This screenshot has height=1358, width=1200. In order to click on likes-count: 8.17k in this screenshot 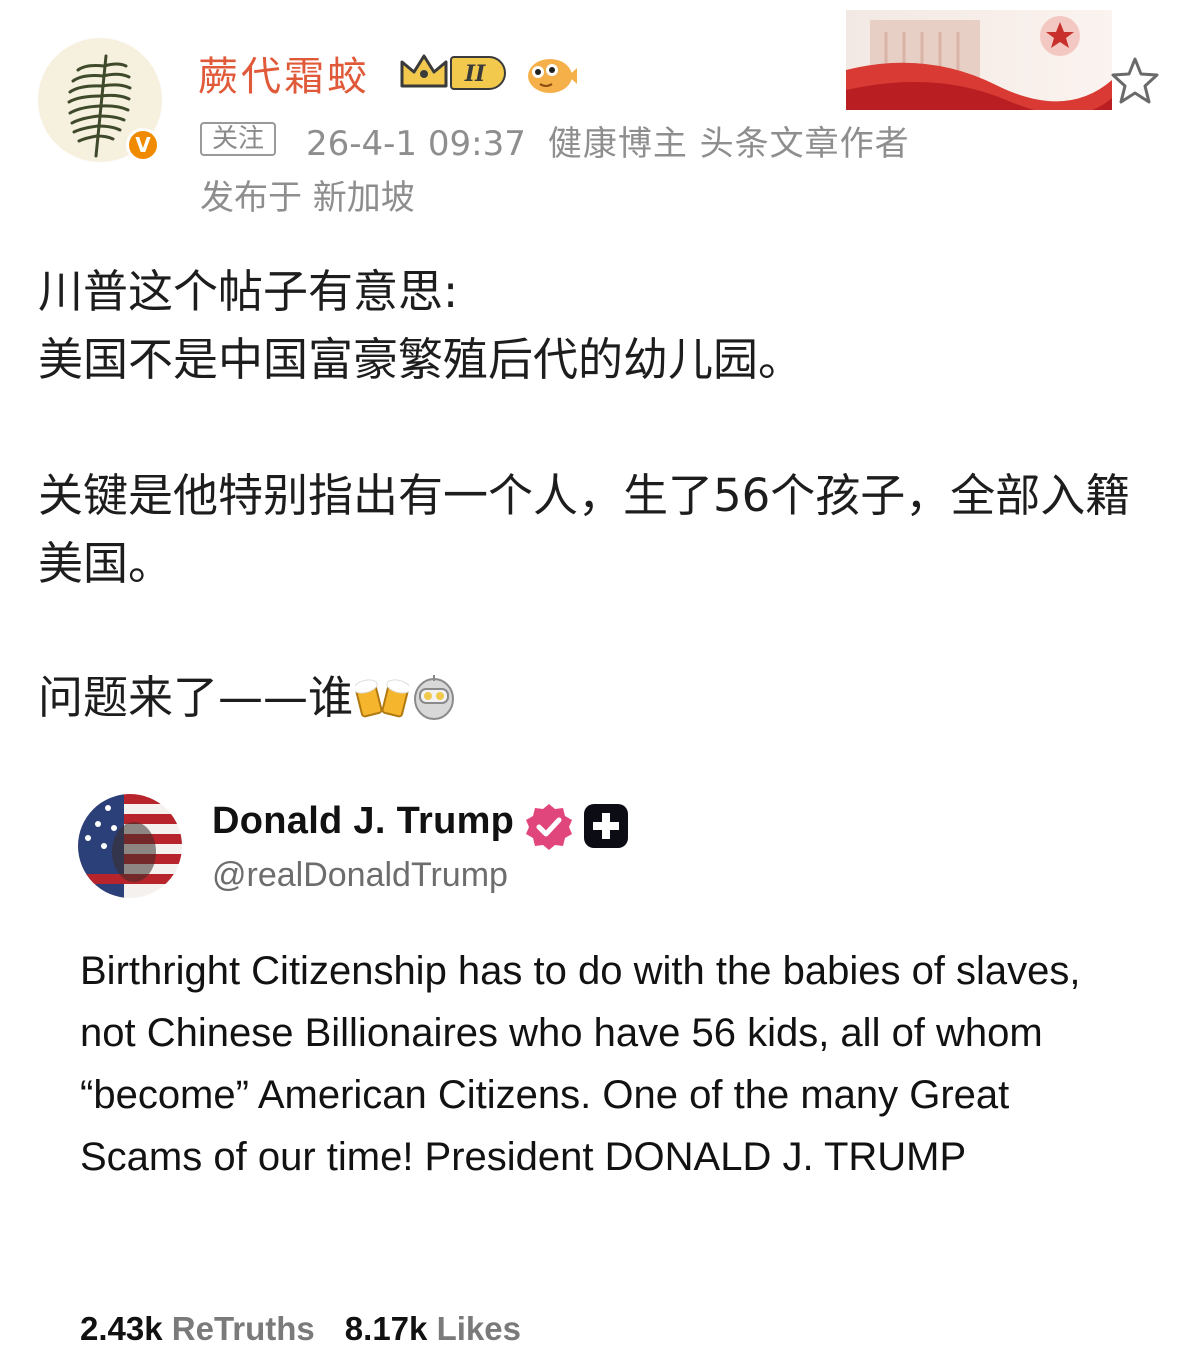, I will do `click(386, 1328)`.